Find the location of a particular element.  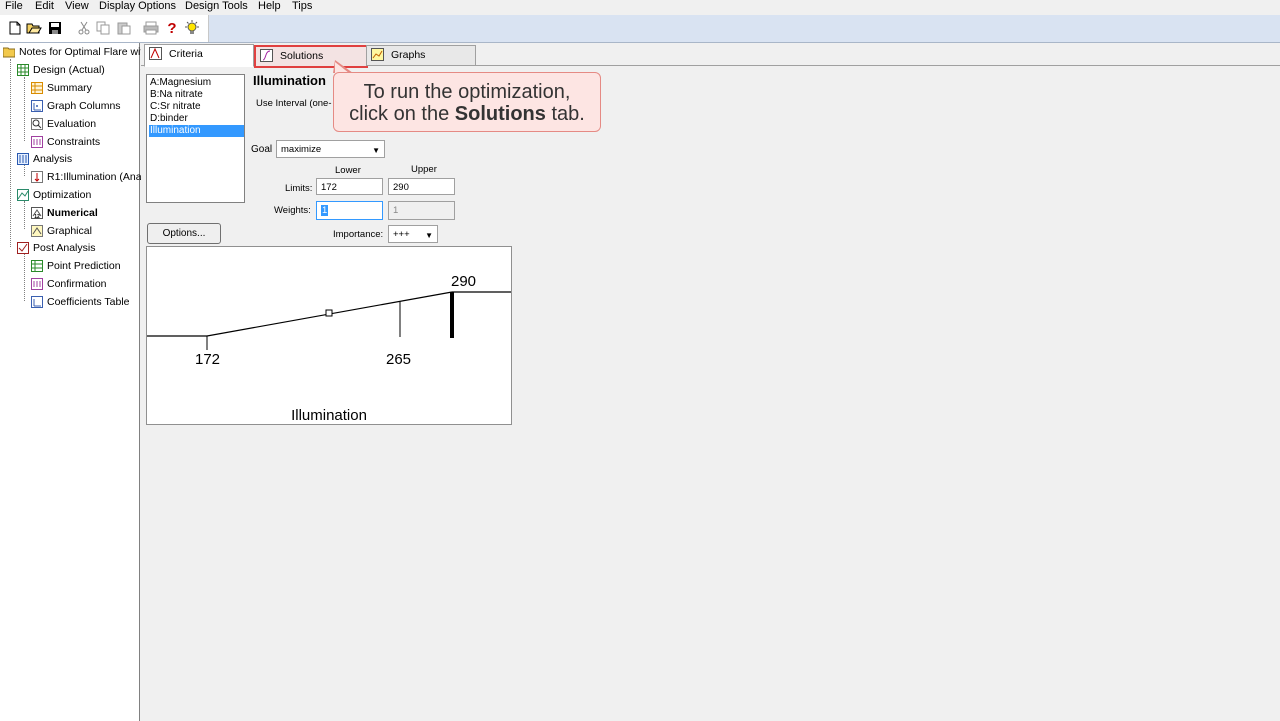

graph-columns-icon is located at coordinates (37, 106).